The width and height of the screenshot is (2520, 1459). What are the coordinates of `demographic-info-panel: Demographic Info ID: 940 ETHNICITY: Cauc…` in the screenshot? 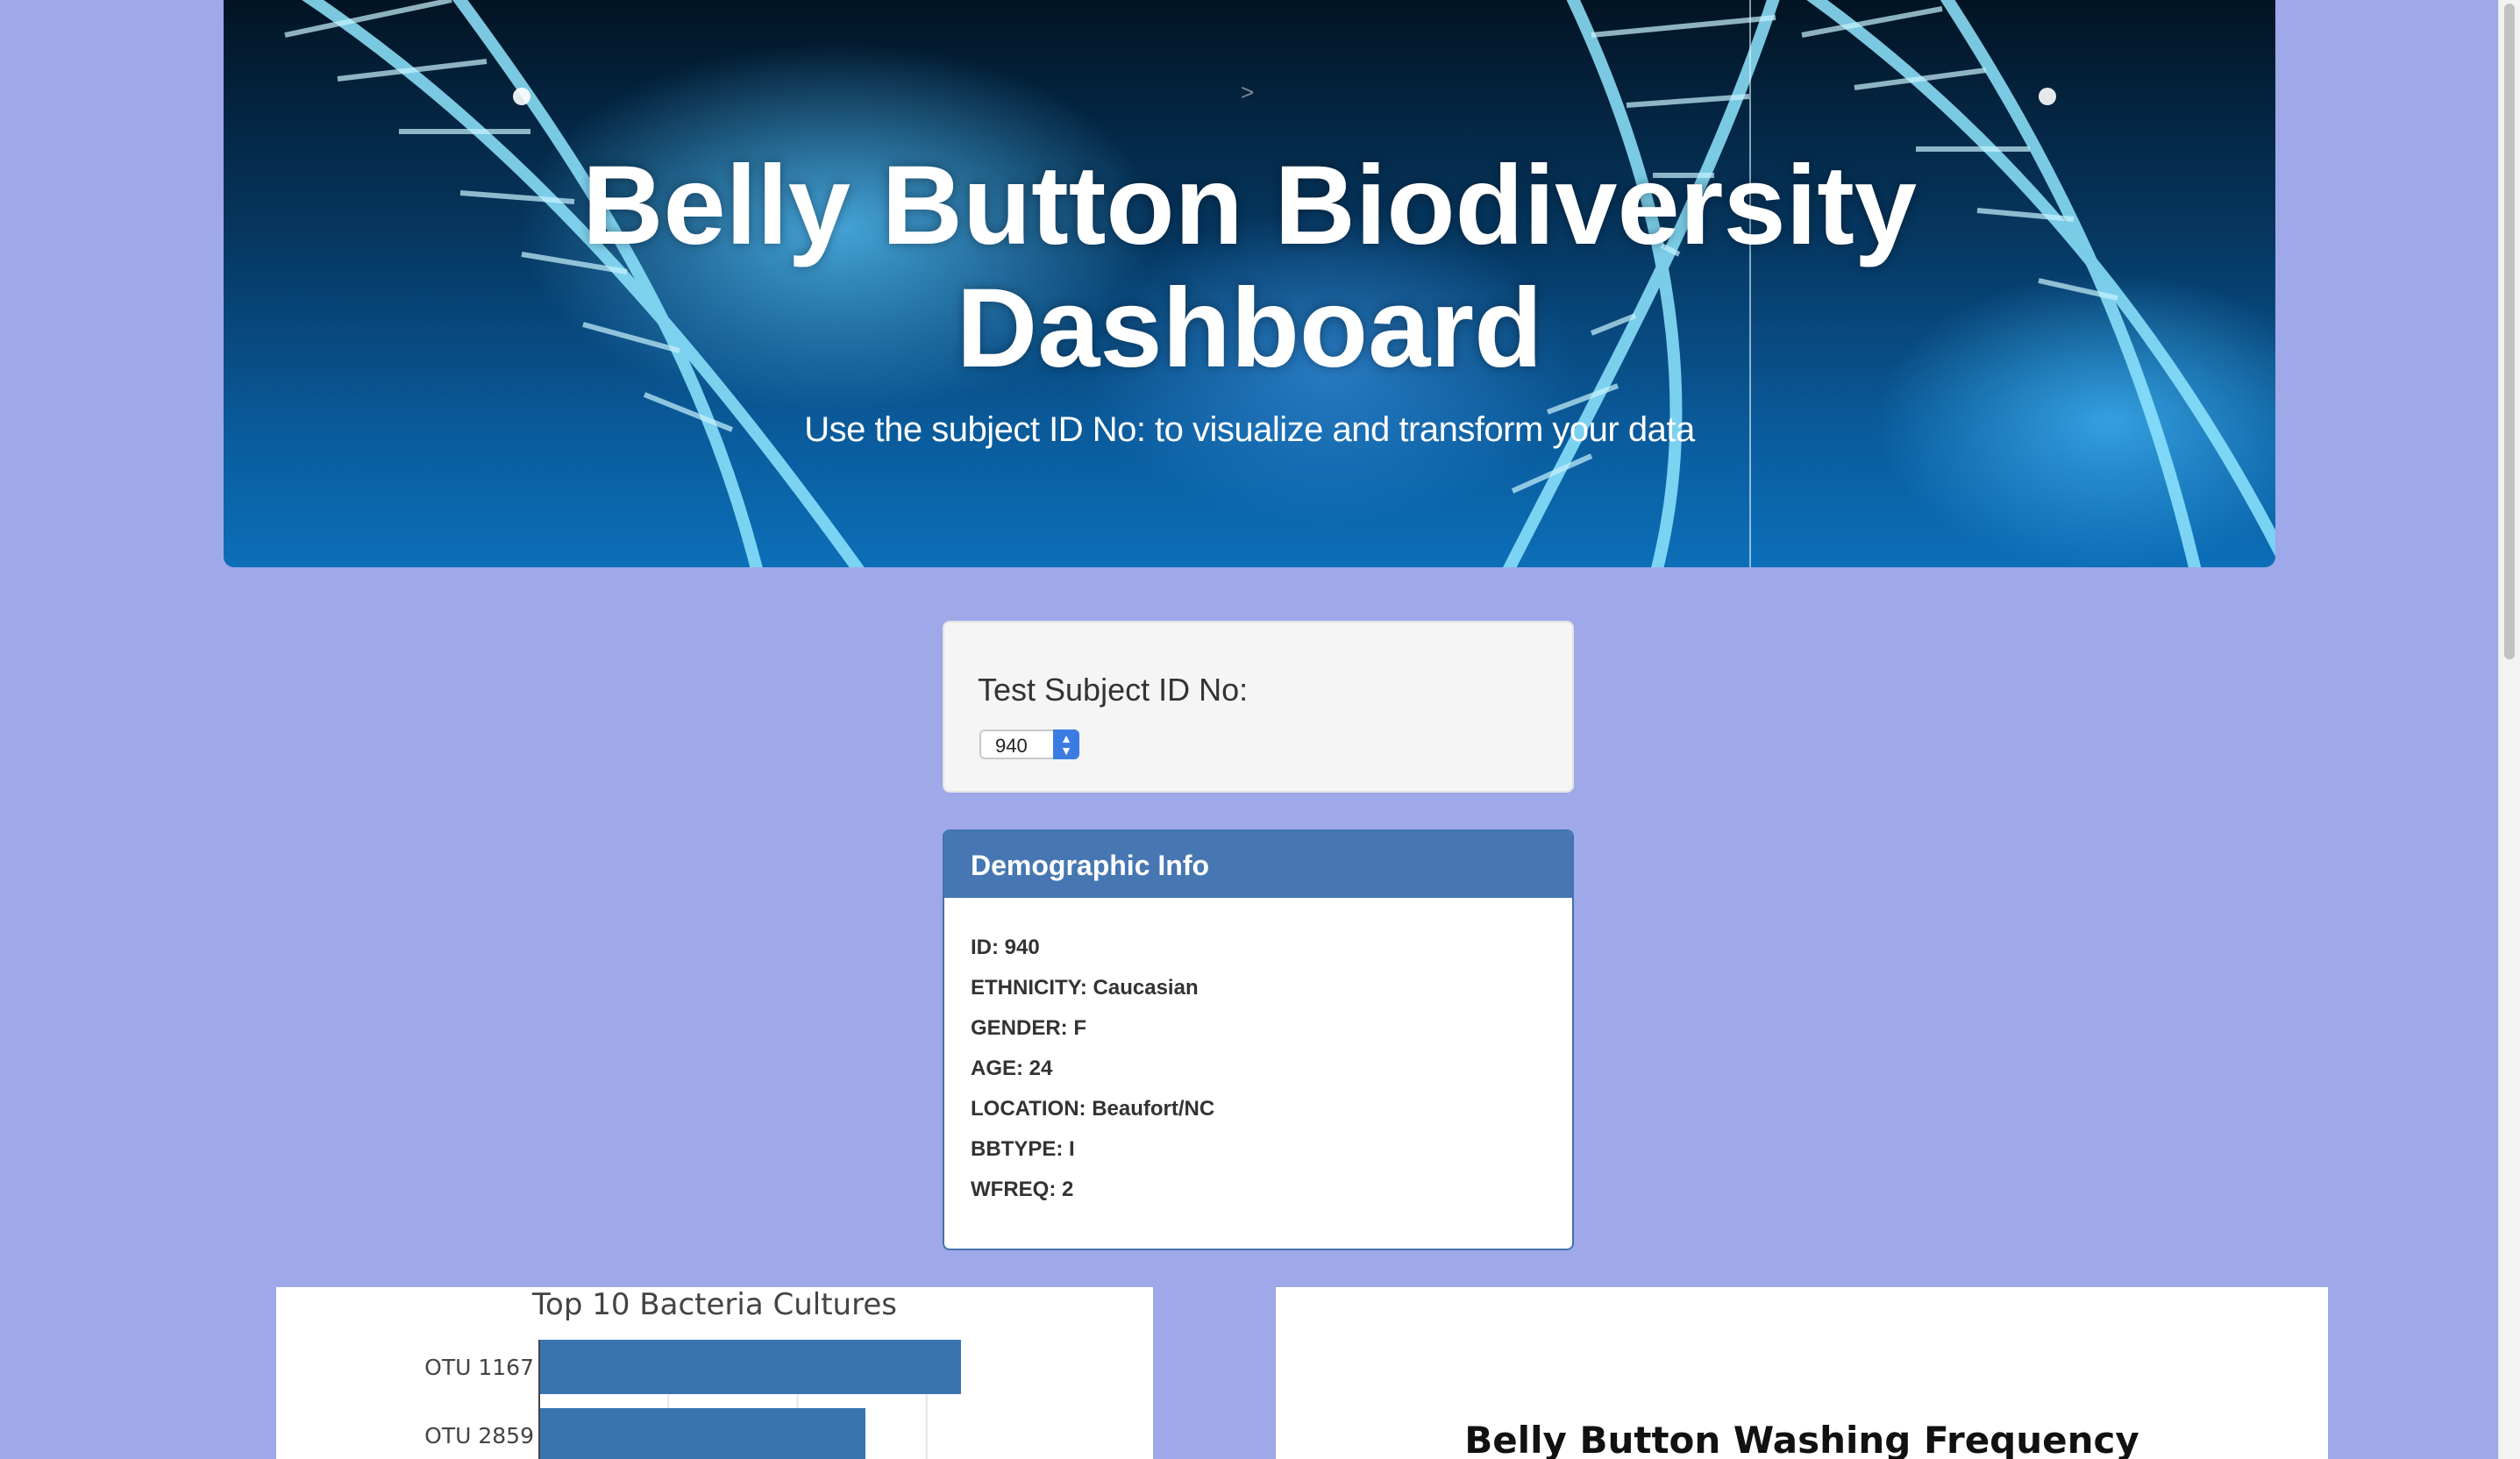 It's located at (1258, 1039).